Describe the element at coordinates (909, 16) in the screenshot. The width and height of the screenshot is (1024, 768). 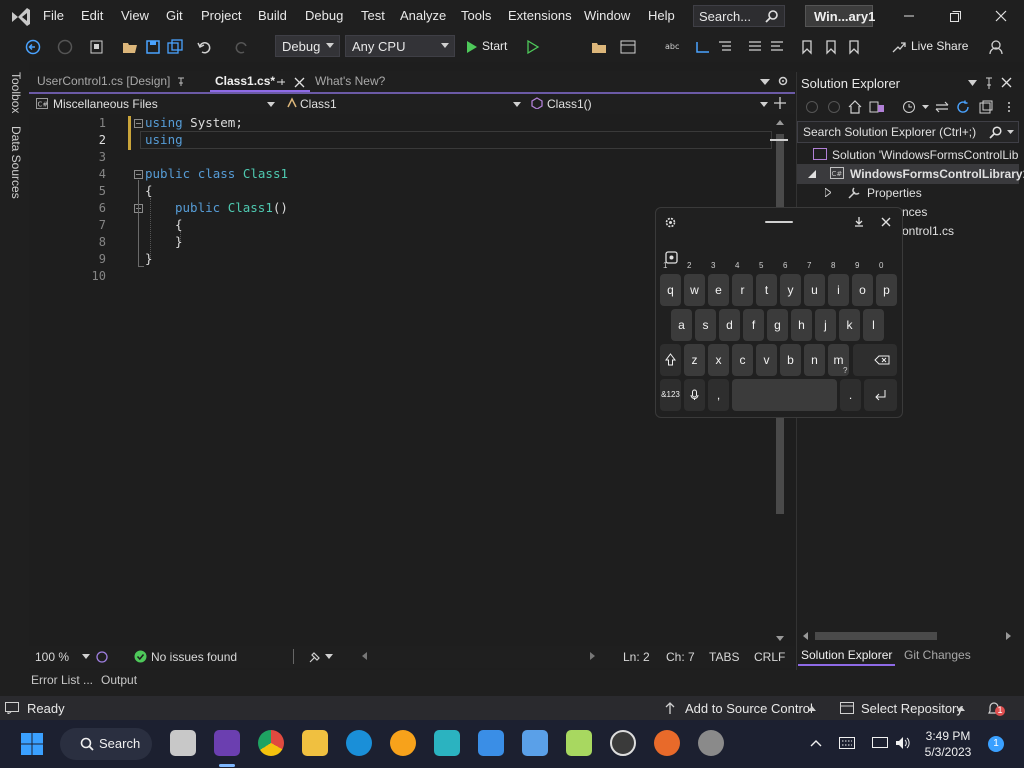
I see `minimize-icon` at that location.